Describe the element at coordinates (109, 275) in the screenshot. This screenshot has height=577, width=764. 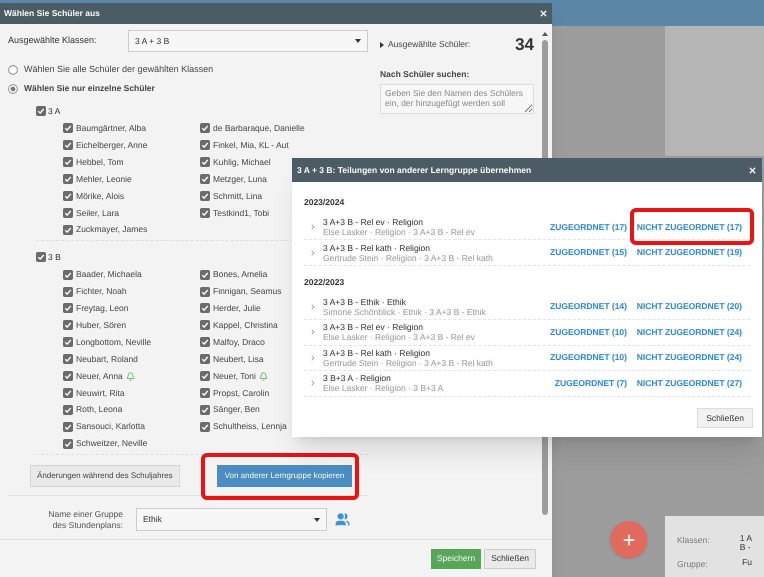
I see `student-name: Baader, Michaela` at that location.